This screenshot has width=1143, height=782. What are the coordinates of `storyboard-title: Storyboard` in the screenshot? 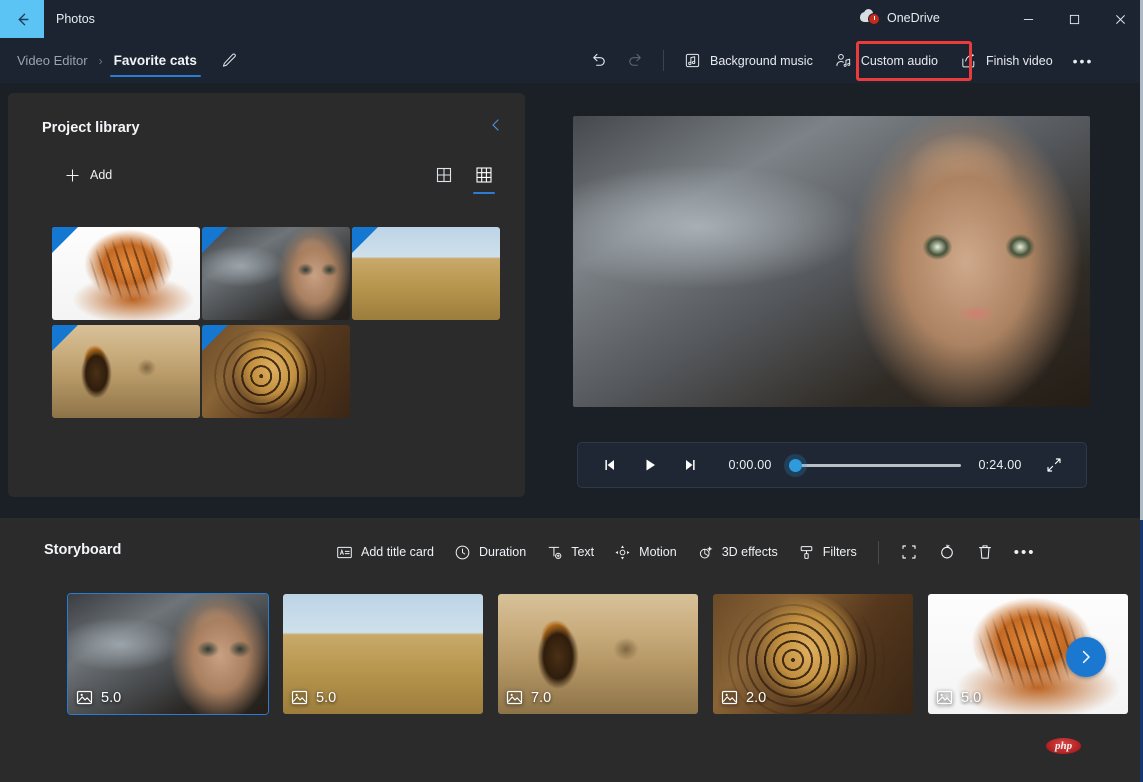 It's located at (83, 550).